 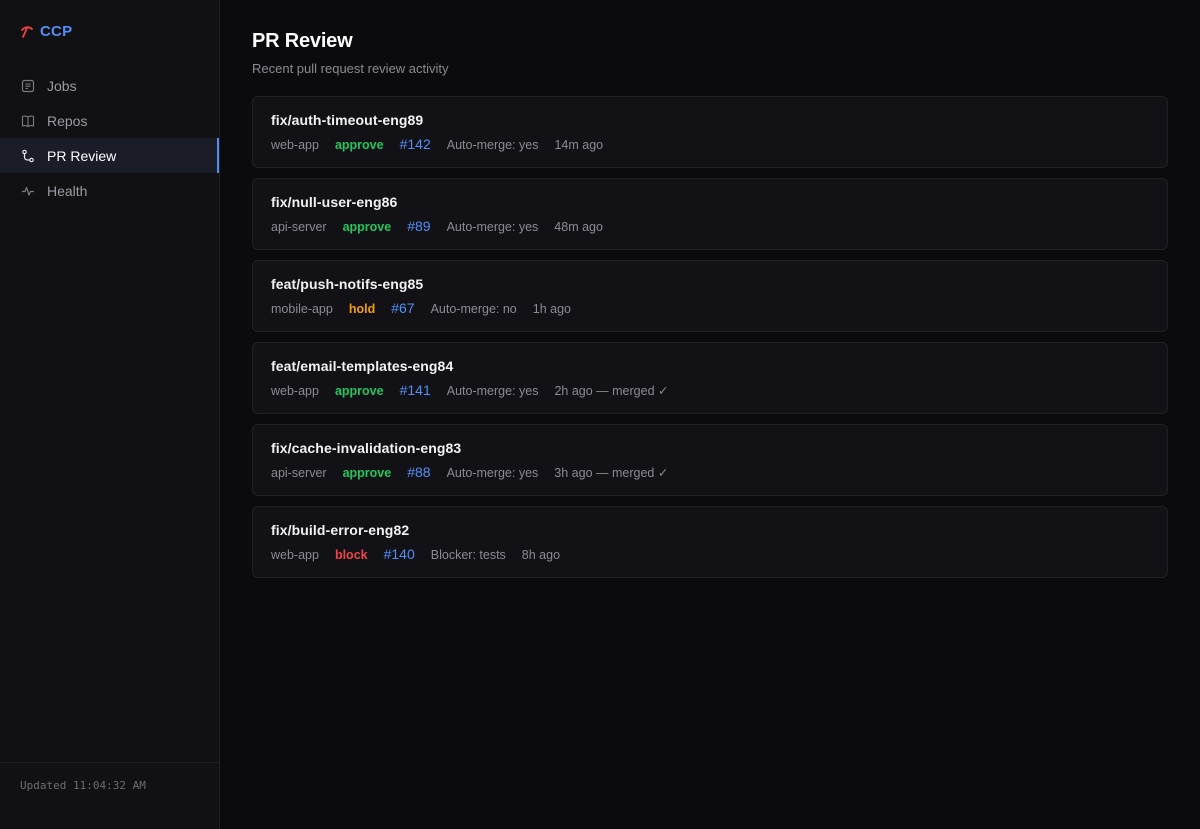 I want to click on sidebar-item-pr-review: PR Review, so click(x=109, y=155).